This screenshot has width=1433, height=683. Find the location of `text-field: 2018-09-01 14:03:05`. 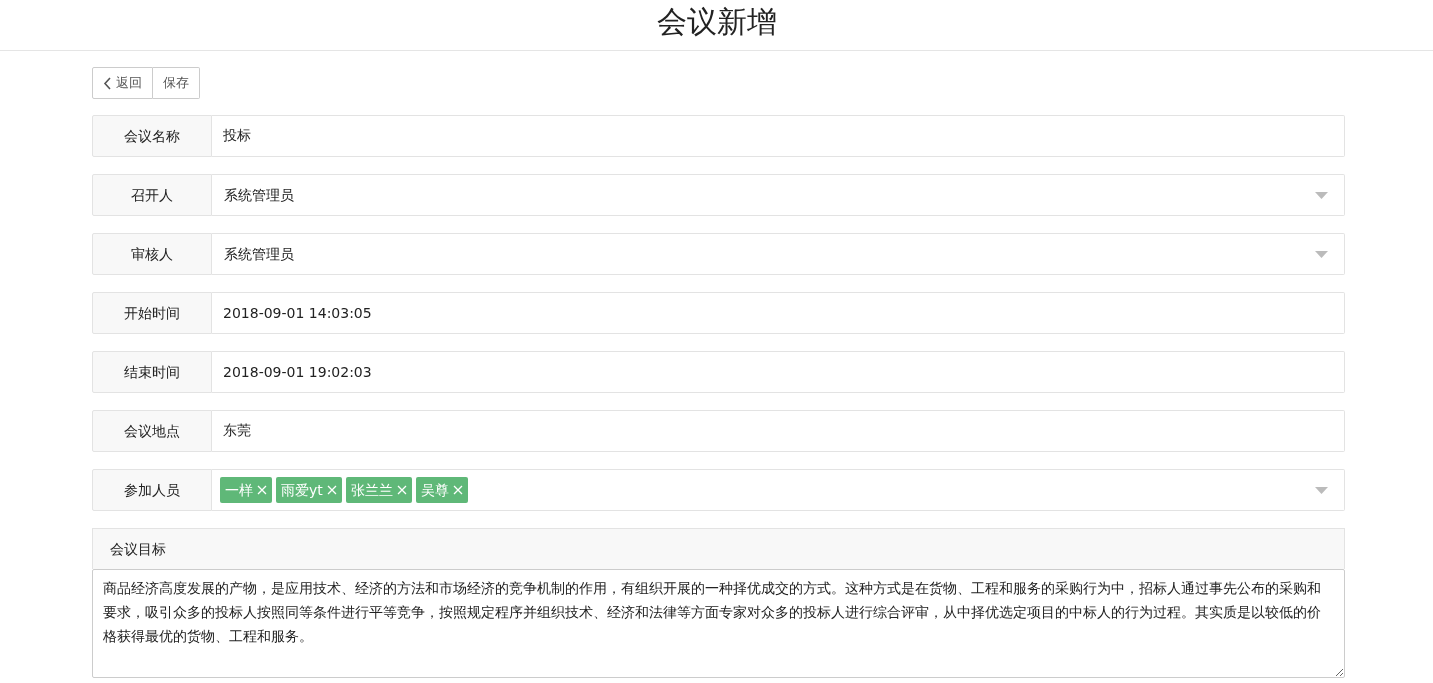

text-field: 2018-09-01 14:03:05 is located at coordinates (778, 313).